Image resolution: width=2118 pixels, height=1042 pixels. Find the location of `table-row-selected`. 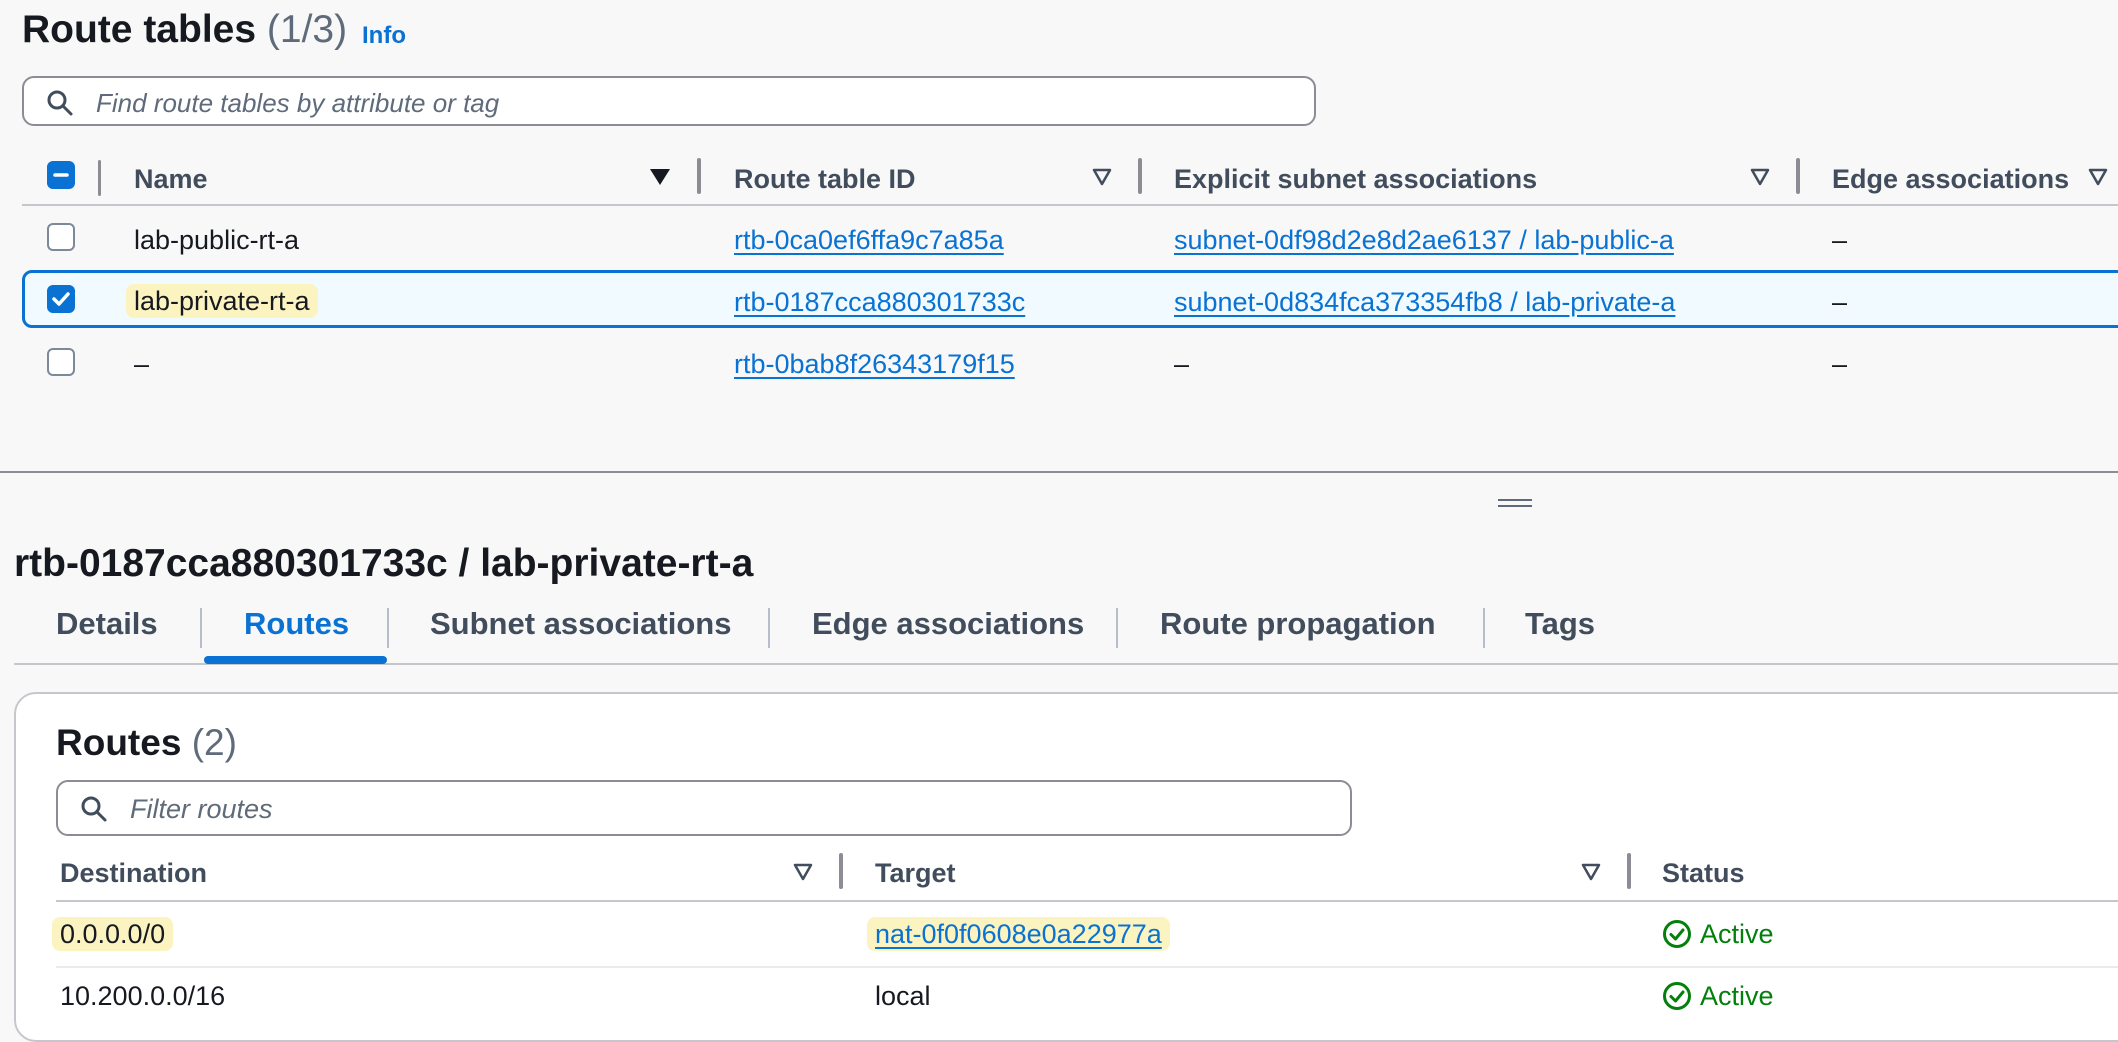

table-row-selected is located at coordinates (1070, 299).